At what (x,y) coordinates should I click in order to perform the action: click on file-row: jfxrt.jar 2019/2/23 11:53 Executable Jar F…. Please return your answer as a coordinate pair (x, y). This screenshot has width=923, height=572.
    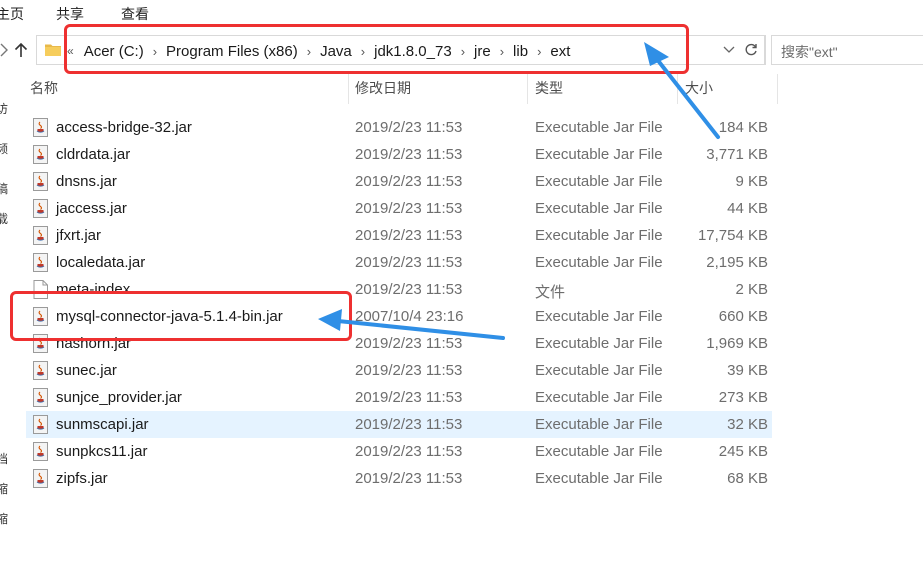
    Looking at the image, I should click on (399, 235).